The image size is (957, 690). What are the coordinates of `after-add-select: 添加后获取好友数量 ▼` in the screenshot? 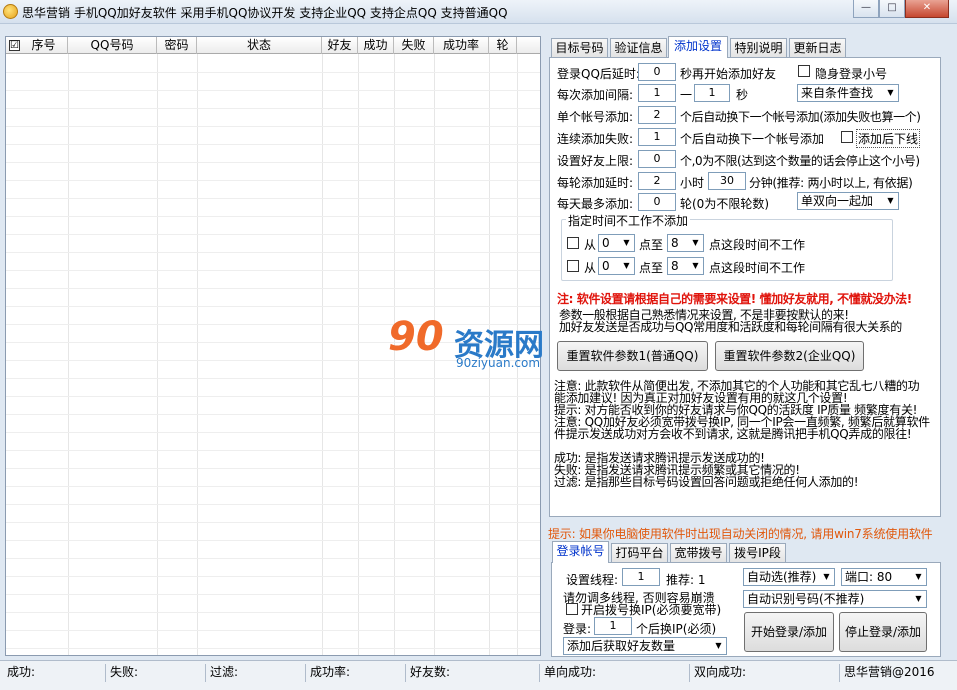 It's located at (645, 646).